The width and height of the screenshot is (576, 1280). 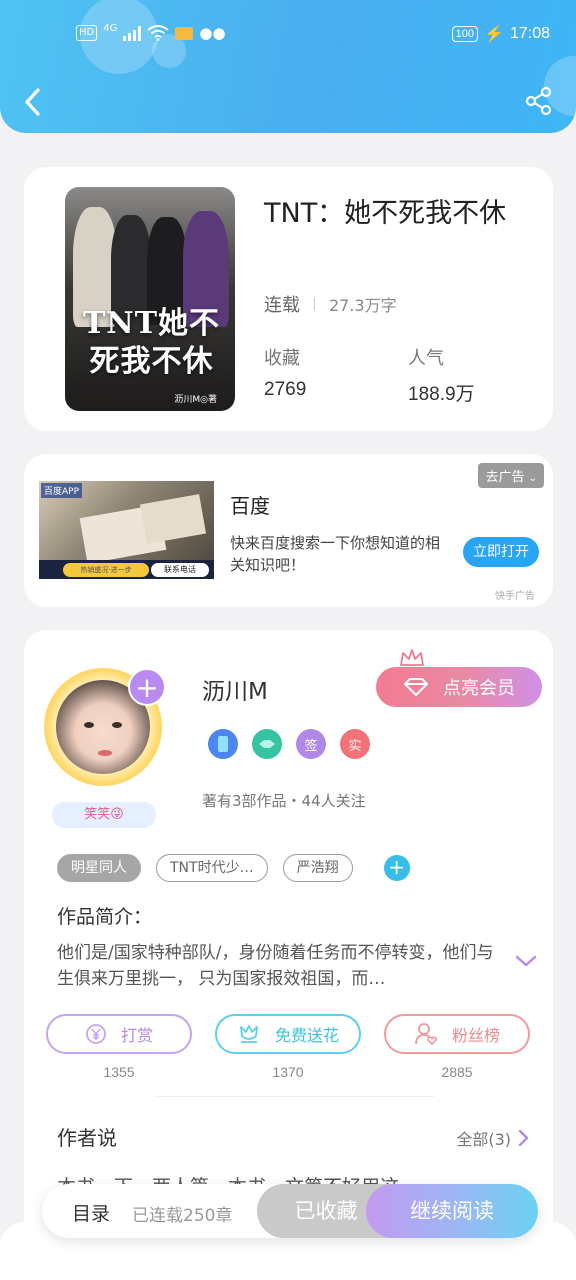 What do you see at coordinates (289, 744) in the screenshot?
I see `author-badges: 签 实` at bounding box center [289, 744].